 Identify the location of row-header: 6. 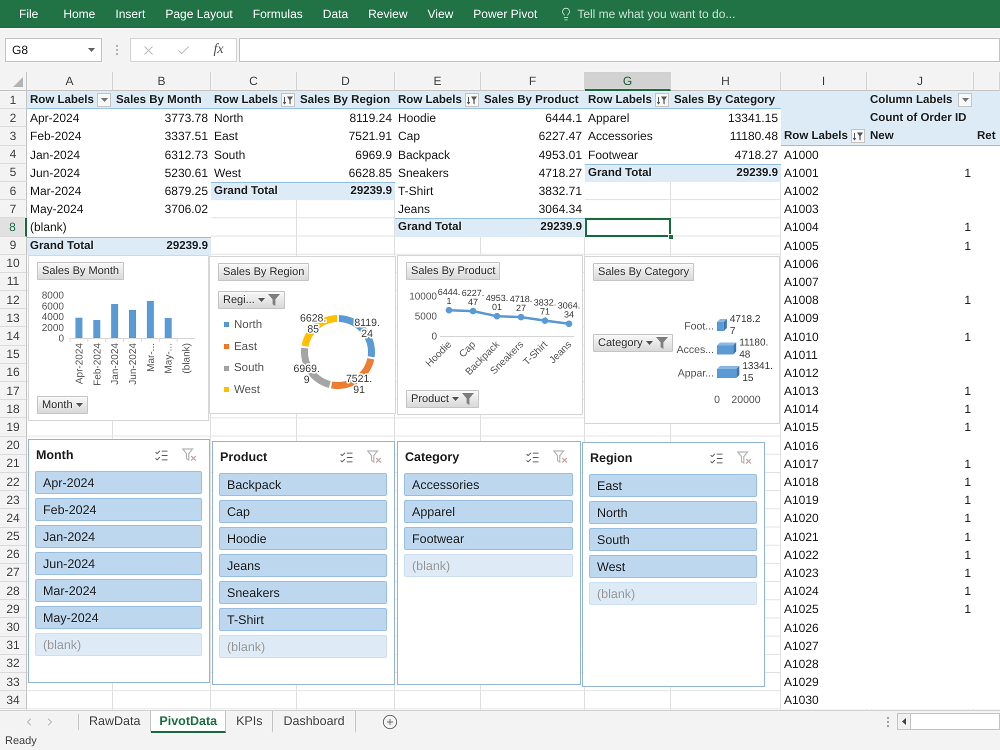
(13, 191).